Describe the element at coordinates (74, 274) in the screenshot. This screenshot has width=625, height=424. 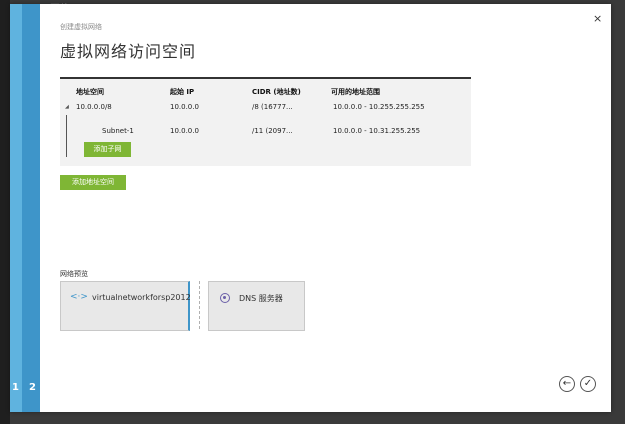
I see `network-preview-label: 网络预览` at that location.